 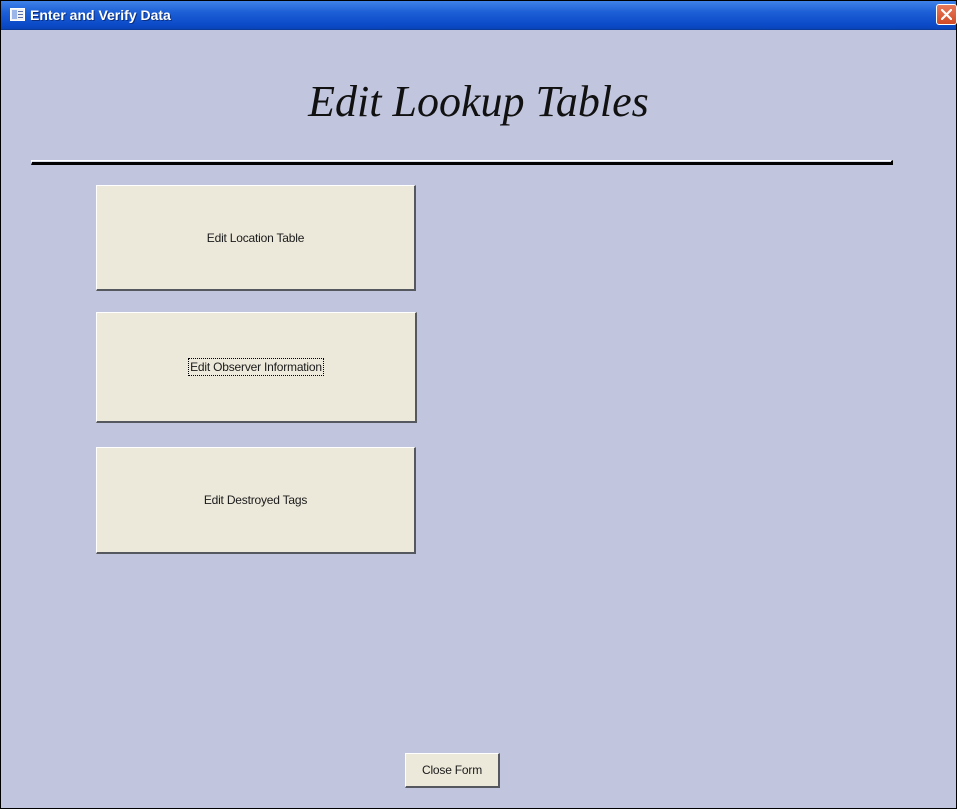 I want to click on form-heading: Edit Lookup Tables, so click(x=478, y=101).